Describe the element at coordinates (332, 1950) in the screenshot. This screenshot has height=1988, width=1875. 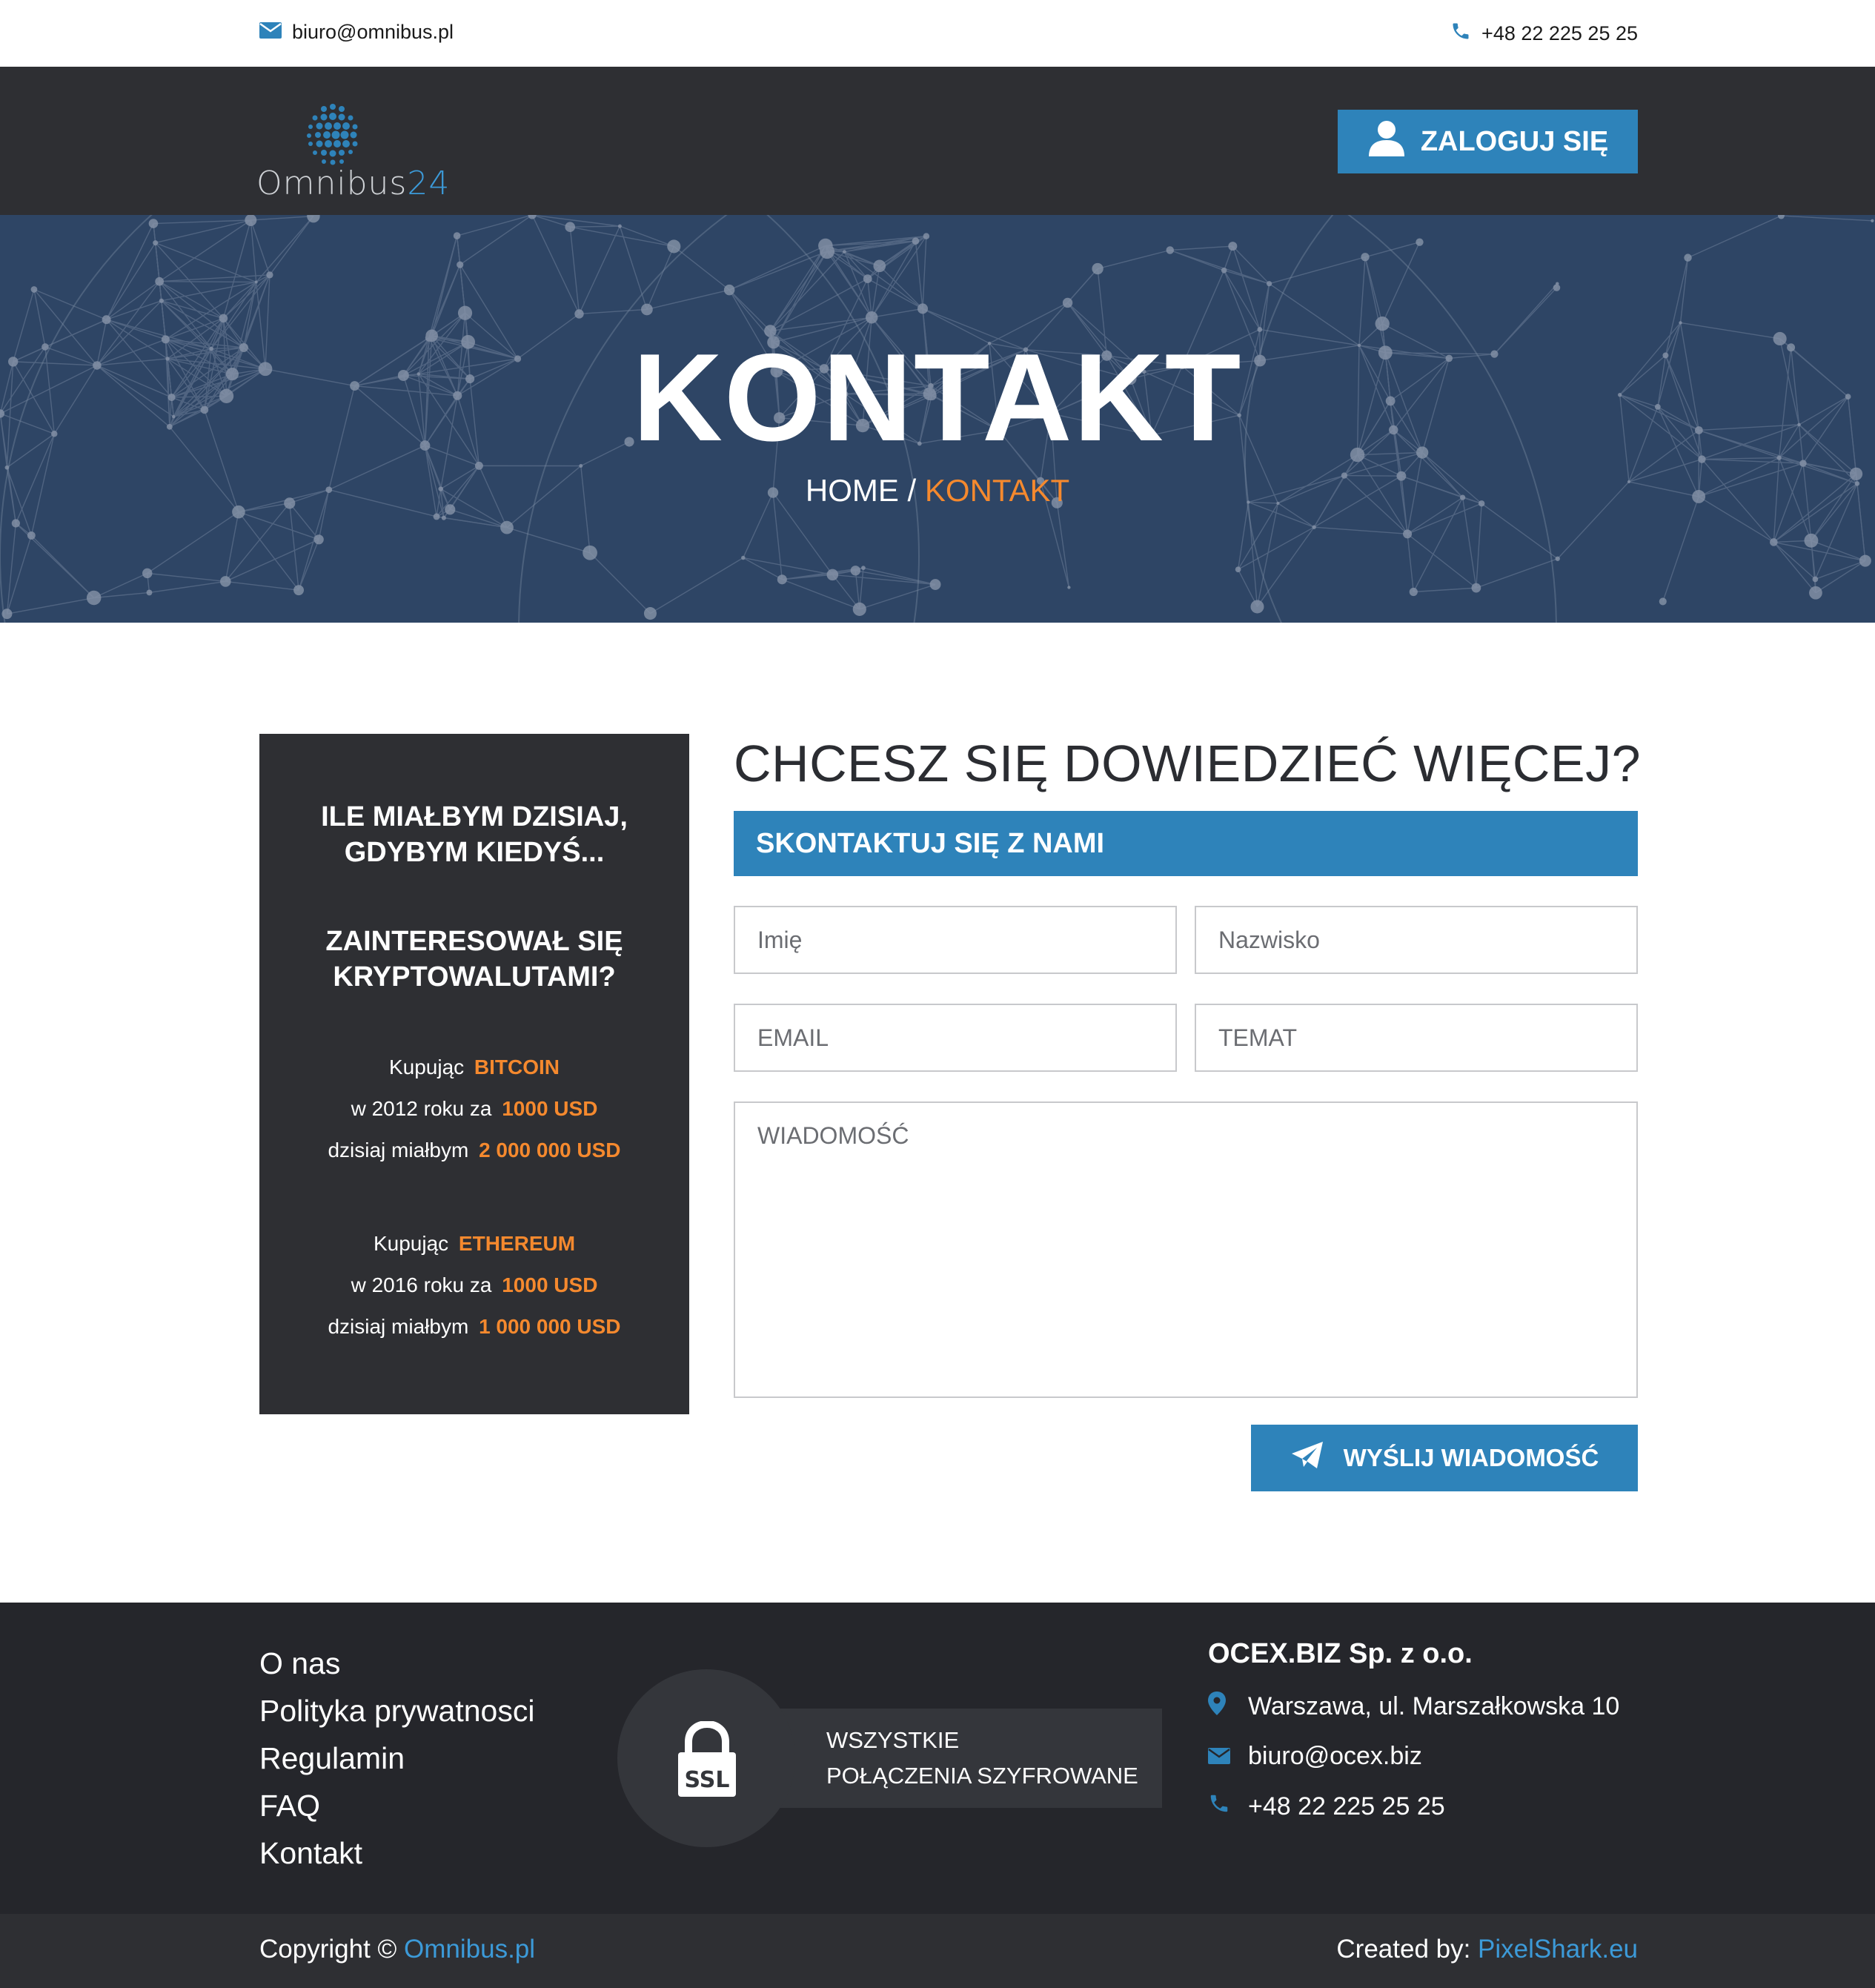
I see `copyright-prefix: Copyright ©` at that location.